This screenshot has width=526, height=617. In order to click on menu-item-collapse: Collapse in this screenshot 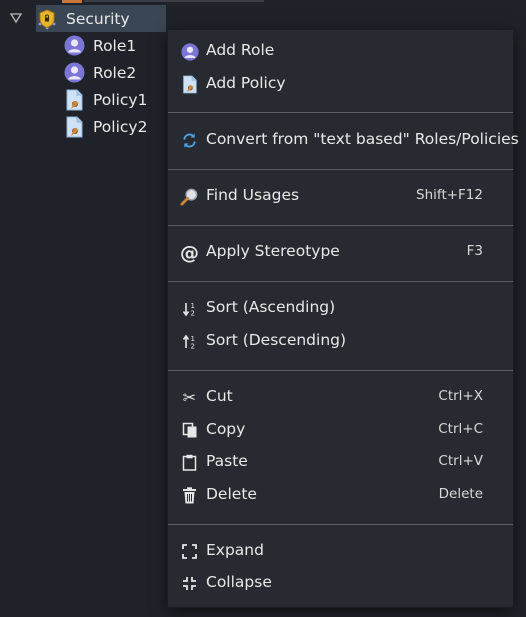, I will do `click(340, 583)`.